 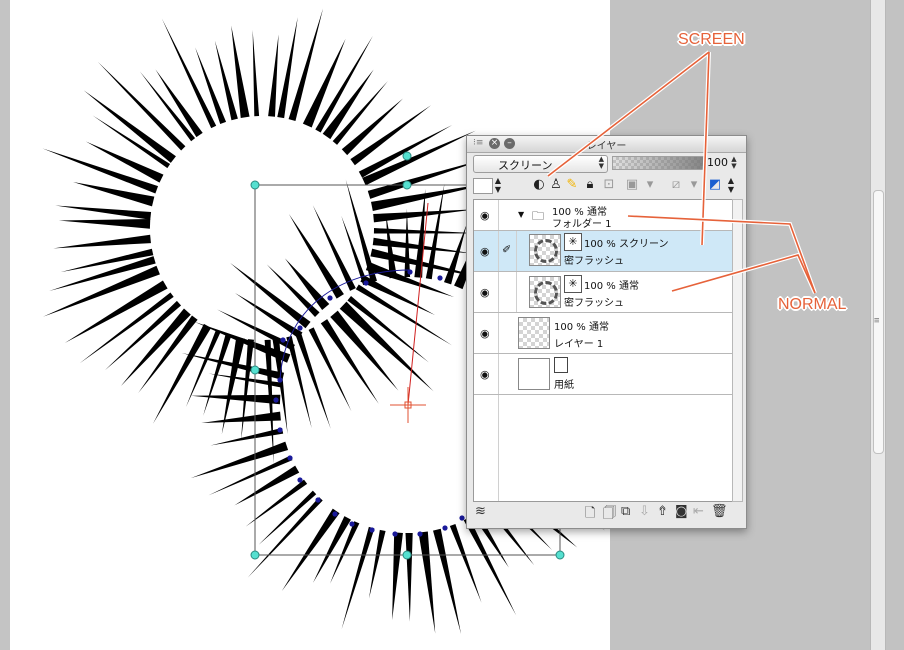 I want to click on layer-row-paper: ◉ 用紙, so click(x=603, y=374).